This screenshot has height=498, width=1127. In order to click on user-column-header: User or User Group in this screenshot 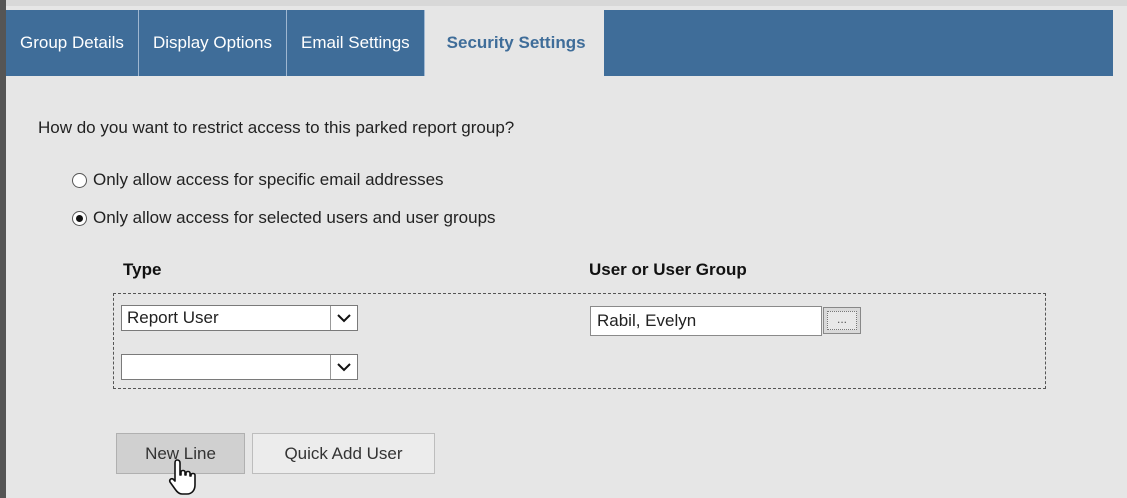, I will do `click(668, 269)`.